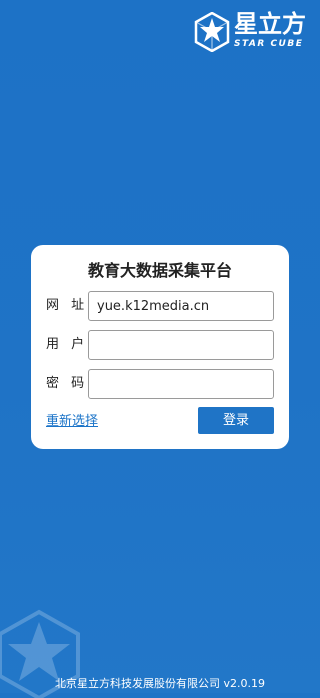  I want to click on footer-copyright: 北京星立方科技发展股份有限公司 v2.0.19, so click(160, 683).